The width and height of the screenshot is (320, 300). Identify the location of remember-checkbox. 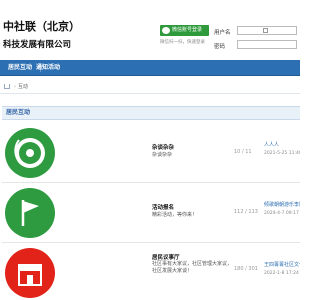
(265, 30).